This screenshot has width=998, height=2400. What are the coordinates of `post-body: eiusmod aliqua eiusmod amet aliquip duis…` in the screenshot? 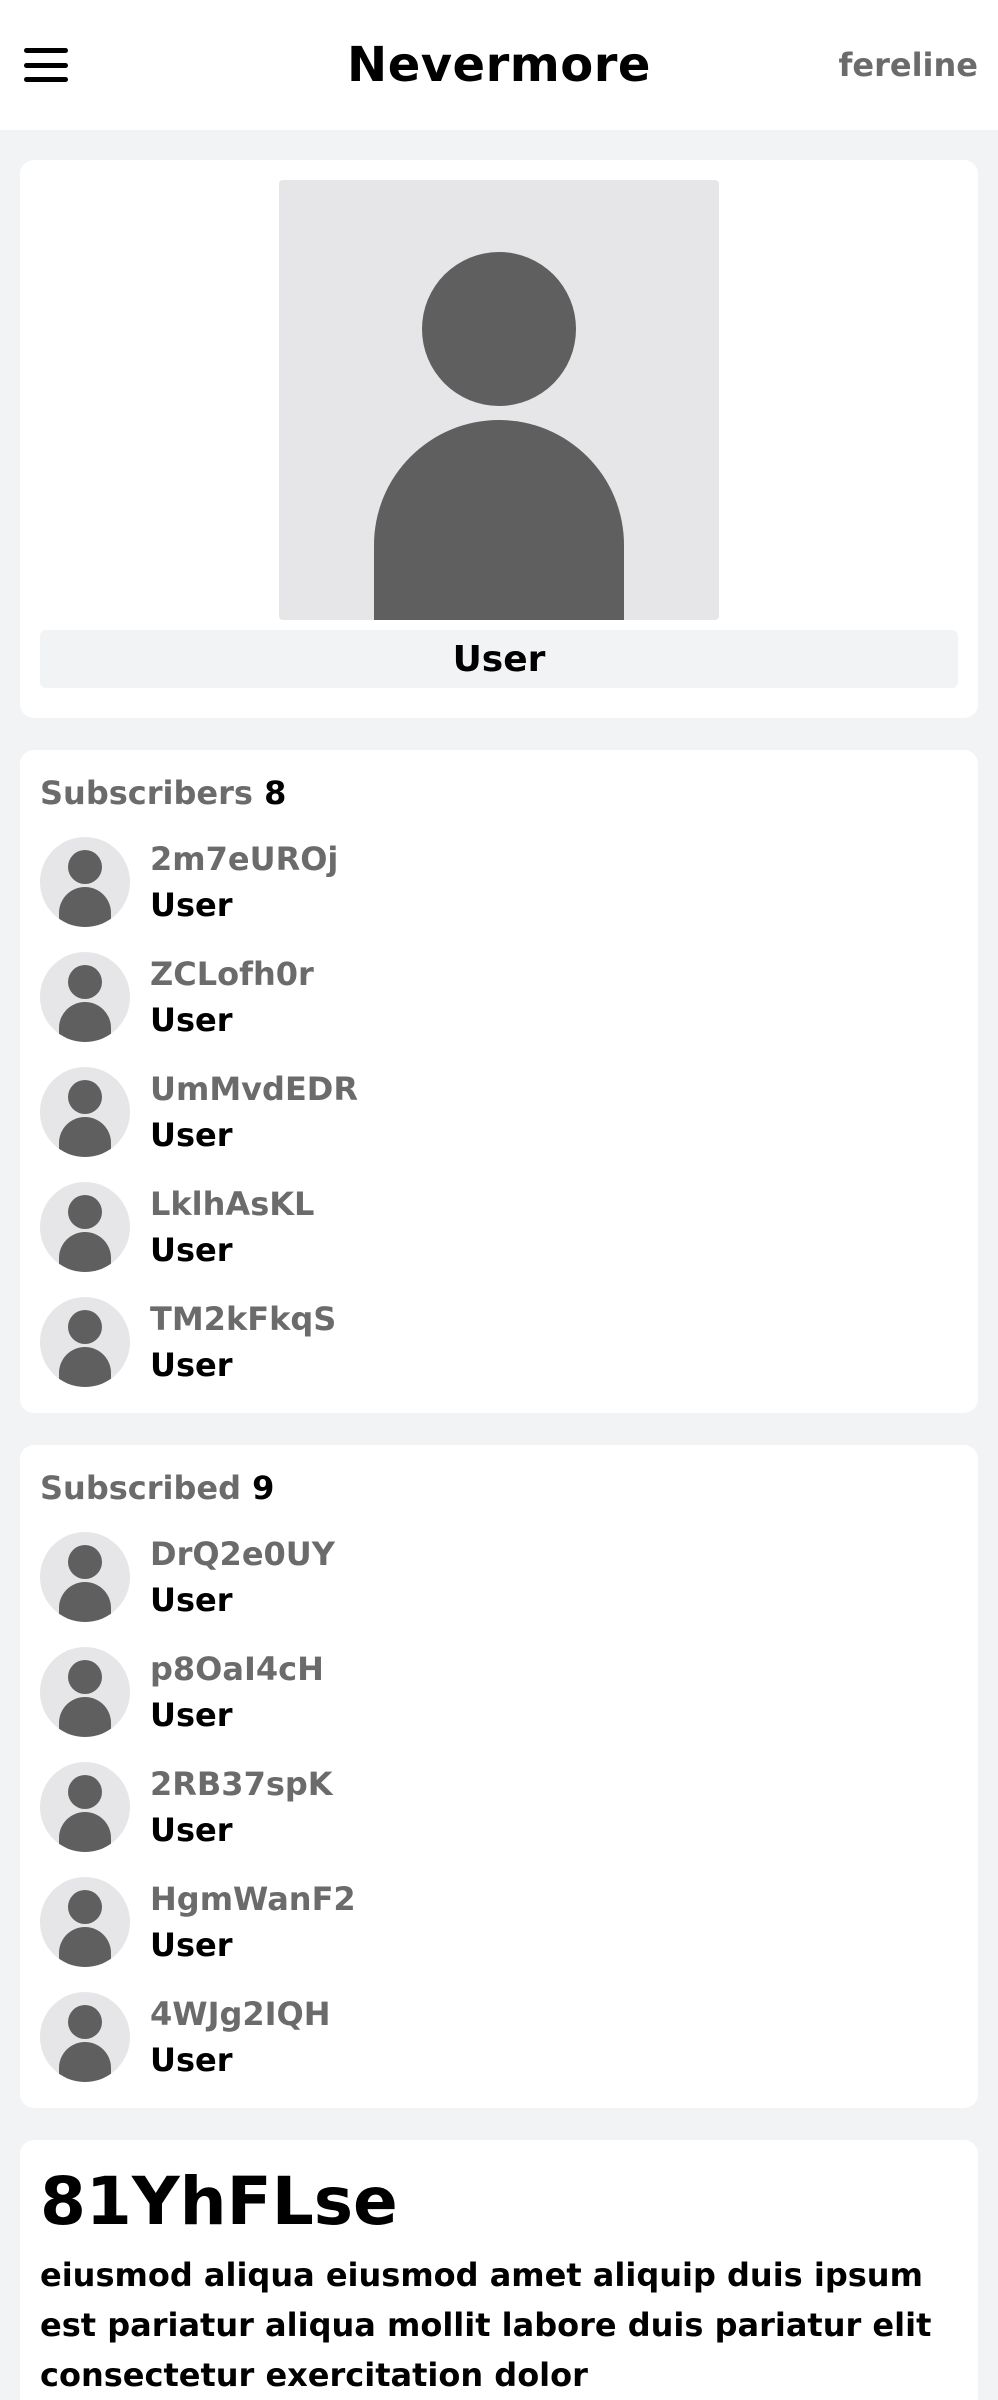 It's located at (486, 2325).